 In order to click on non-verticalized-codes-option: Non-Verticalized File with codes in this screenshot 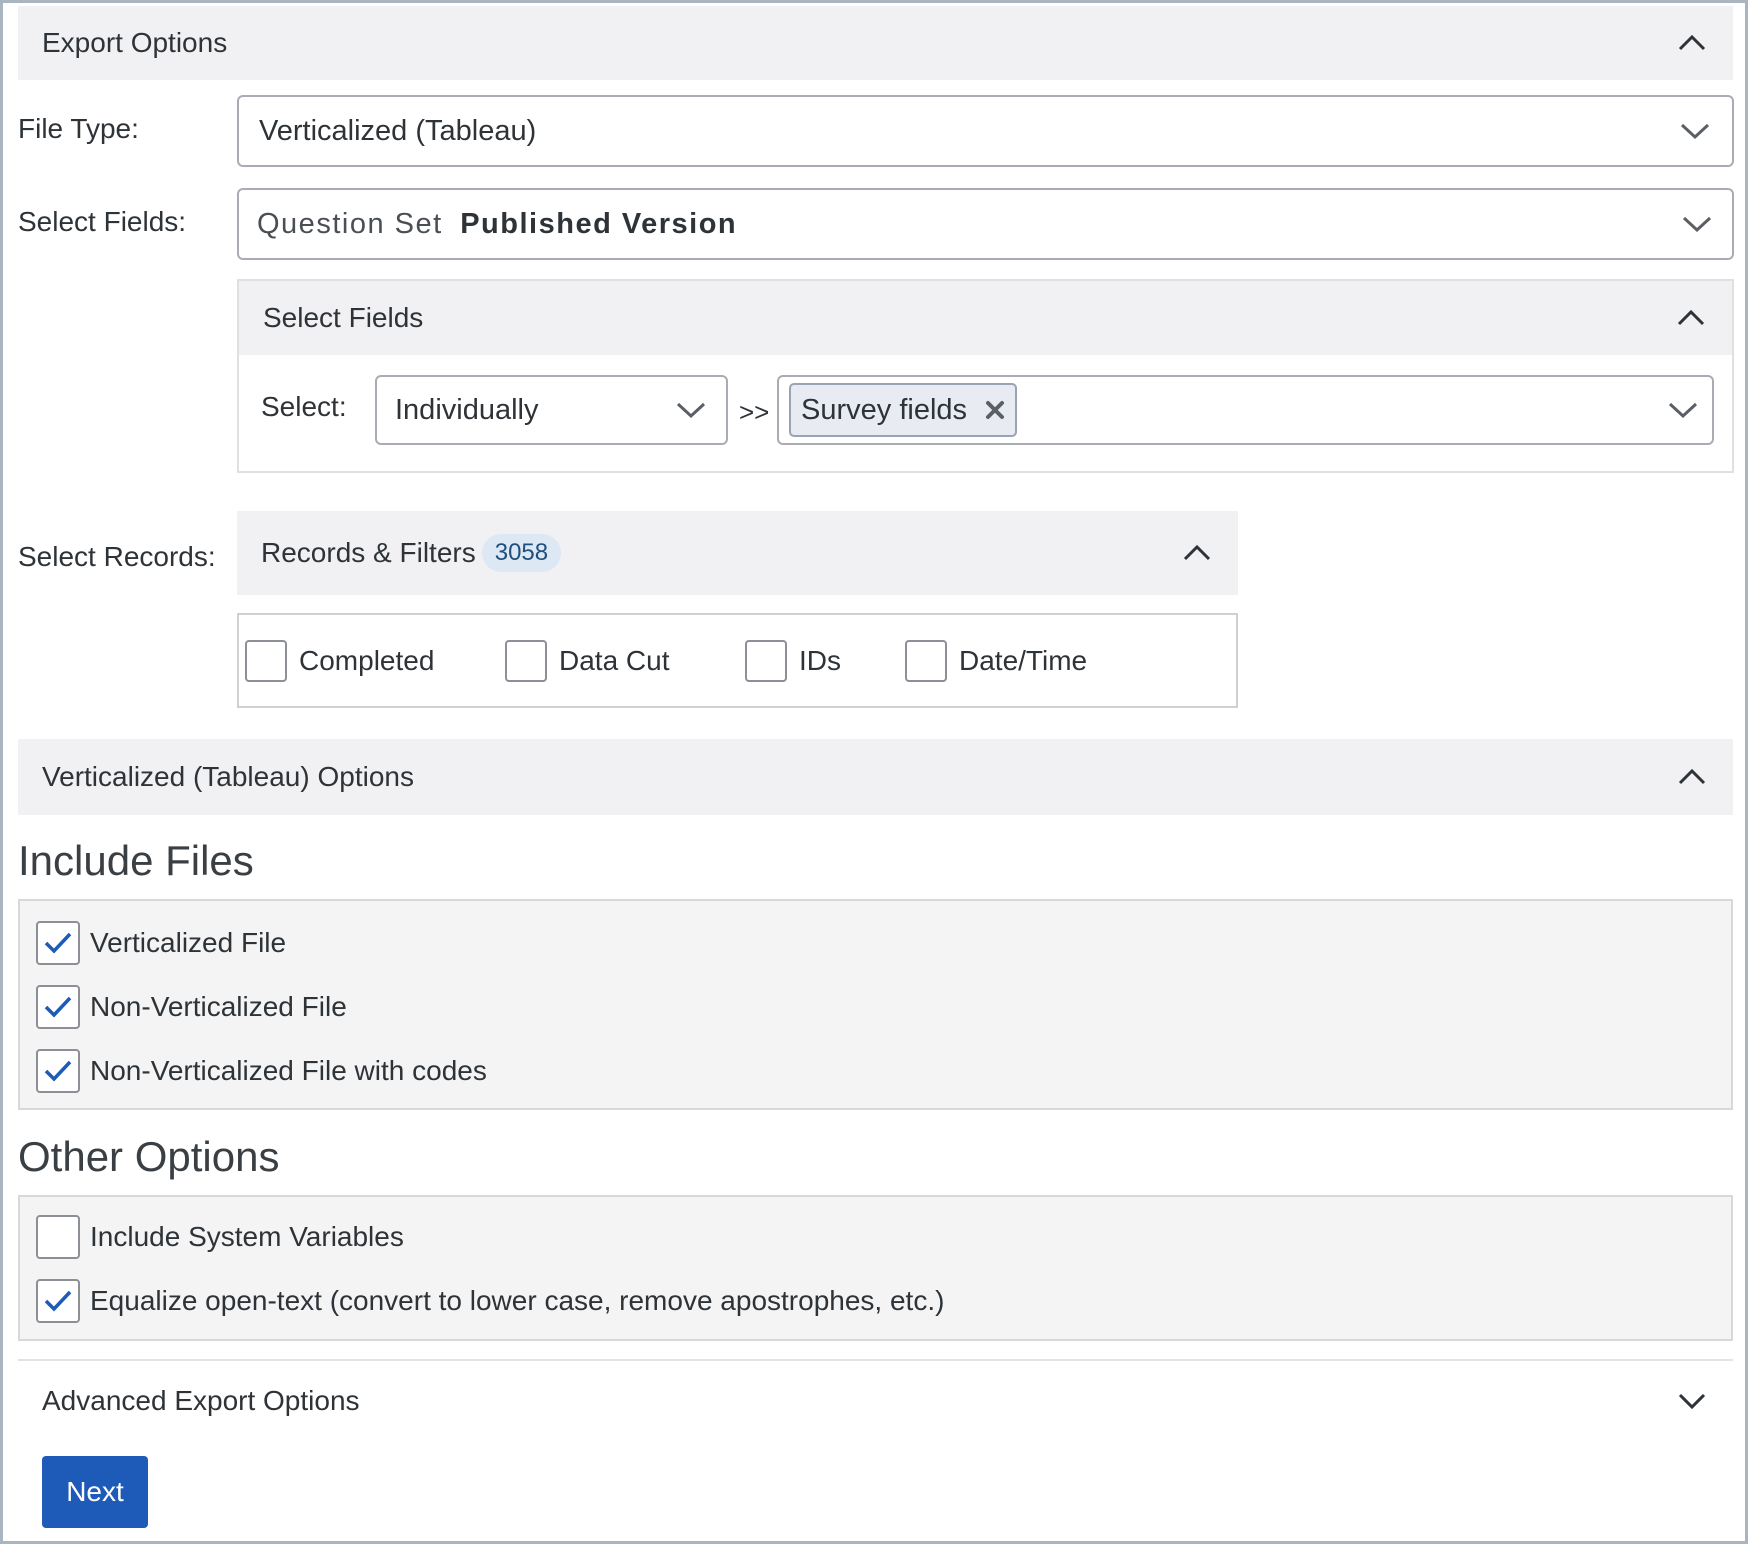, I will do `click(261, 1071)`.